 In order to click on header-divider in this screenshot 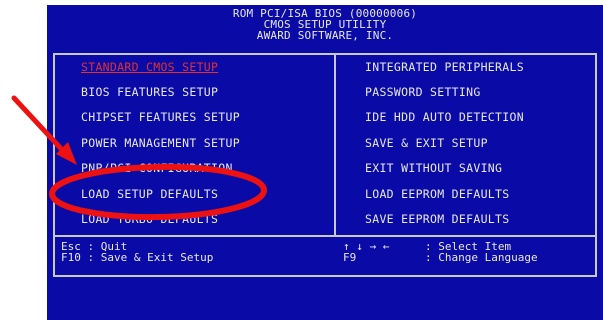, I will do `click(325, 54)`.